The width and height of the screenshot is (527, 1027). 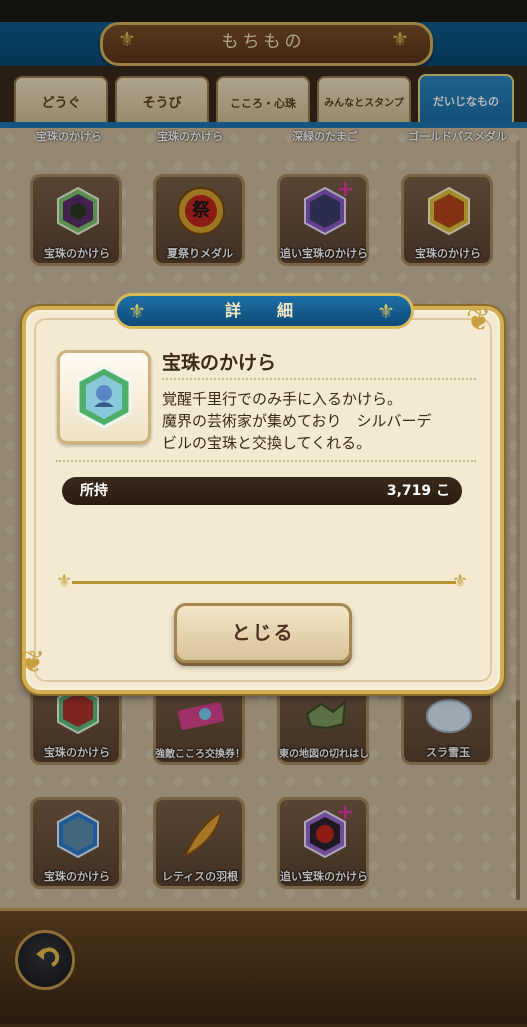 What do you see at coordinates (418, 491) in the screenshot?
I see `owned-value: 3,719 こ` at bounding box center [418, 491].